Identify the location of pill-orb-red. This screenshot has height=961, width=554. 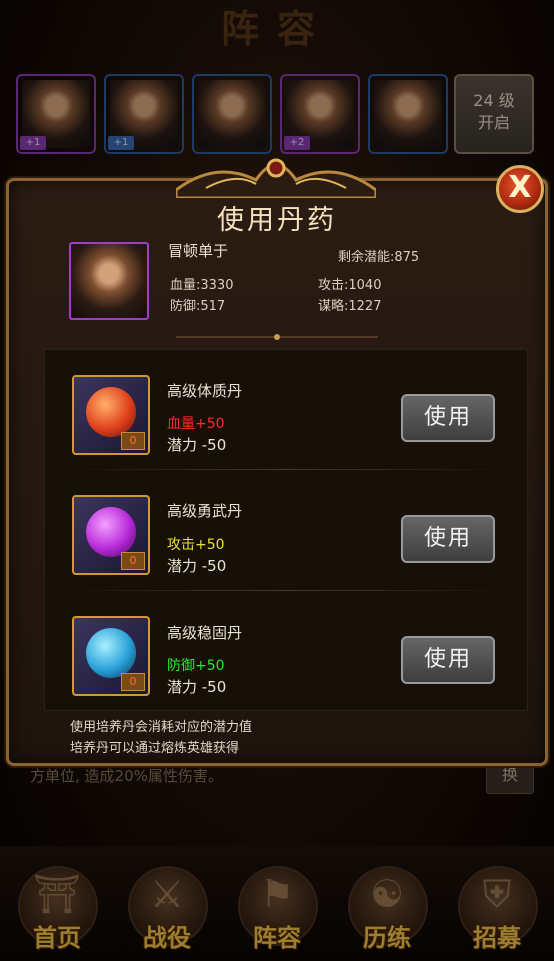
(111, 412).